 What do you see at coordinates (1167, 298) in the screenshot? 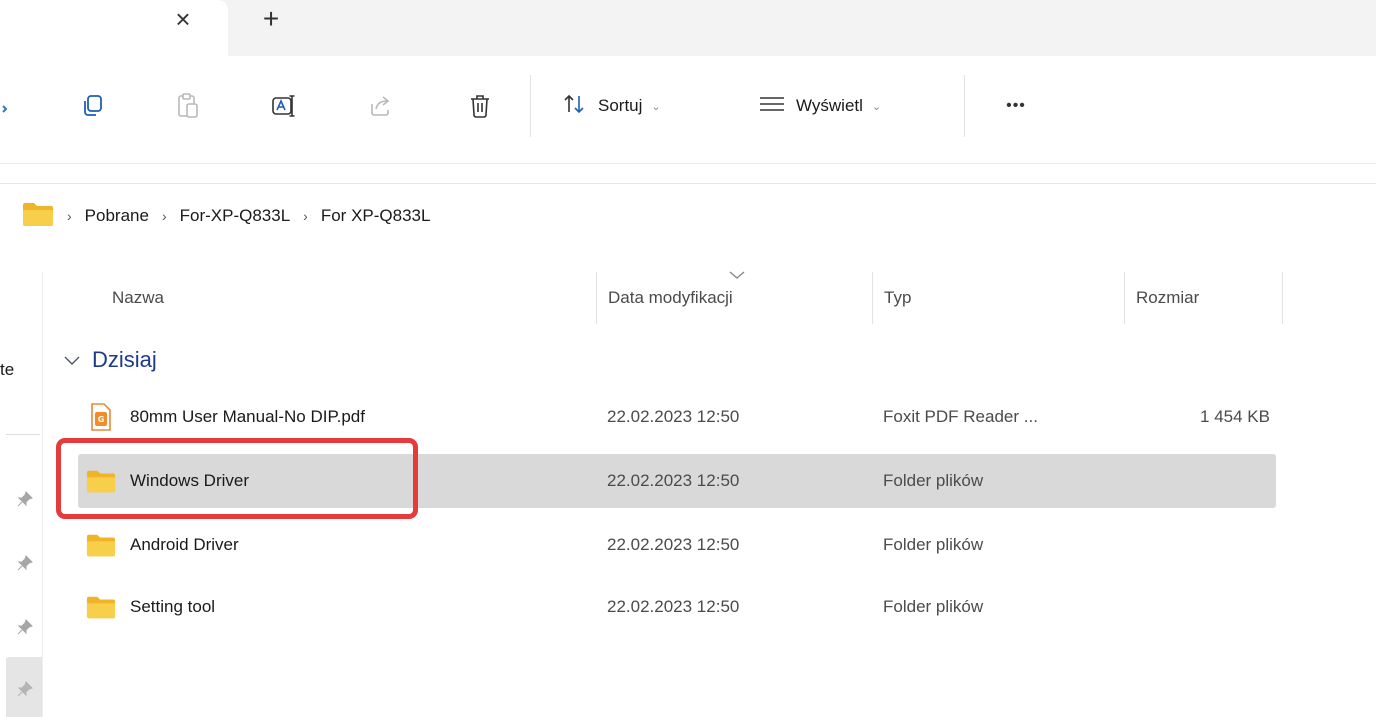
I see `column-header-size: Rozmiar` at bounding box center [1167, 298].